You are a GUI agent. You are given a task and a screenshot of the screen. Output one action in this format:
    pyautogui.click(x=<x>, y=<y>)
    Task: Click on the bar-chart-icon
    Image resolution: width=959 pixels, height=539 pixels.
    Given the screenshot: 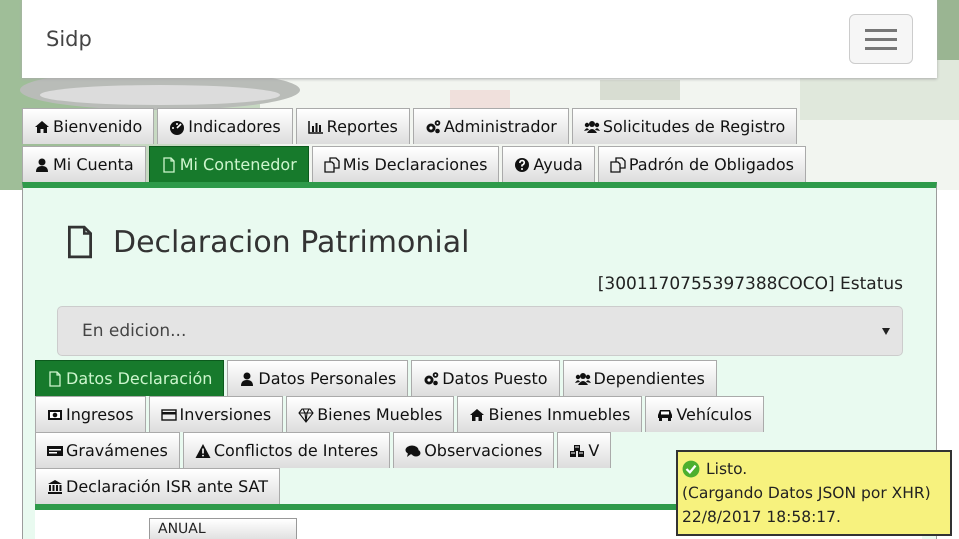 What is the action you would take?
    pyautogui.click(x=316, y=126)
    